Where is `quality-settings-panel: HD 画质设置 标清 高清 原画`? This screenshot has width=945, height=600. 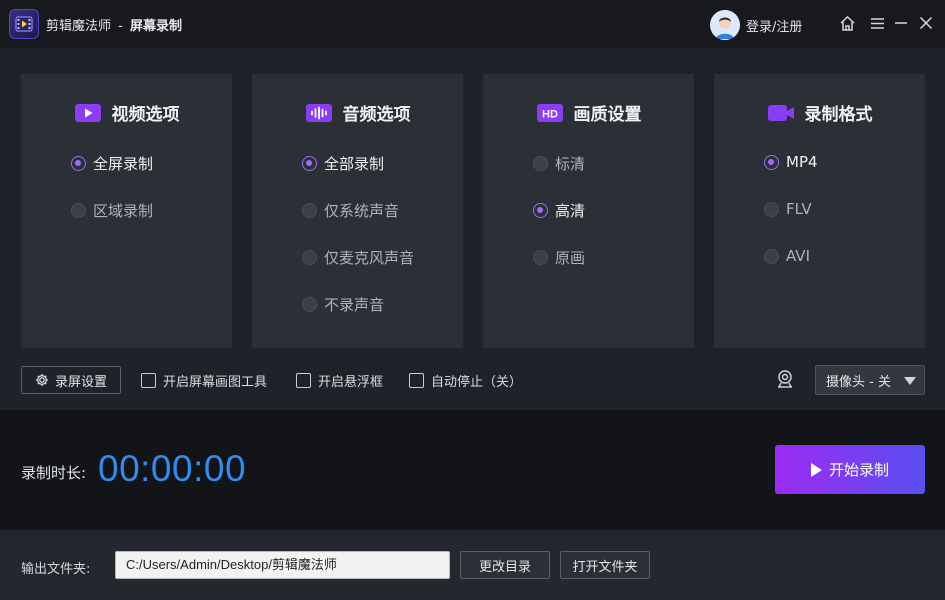 quality-settings-panel: HD 画质设置 标清 高清 原画 is located at coordinates (588, 211).